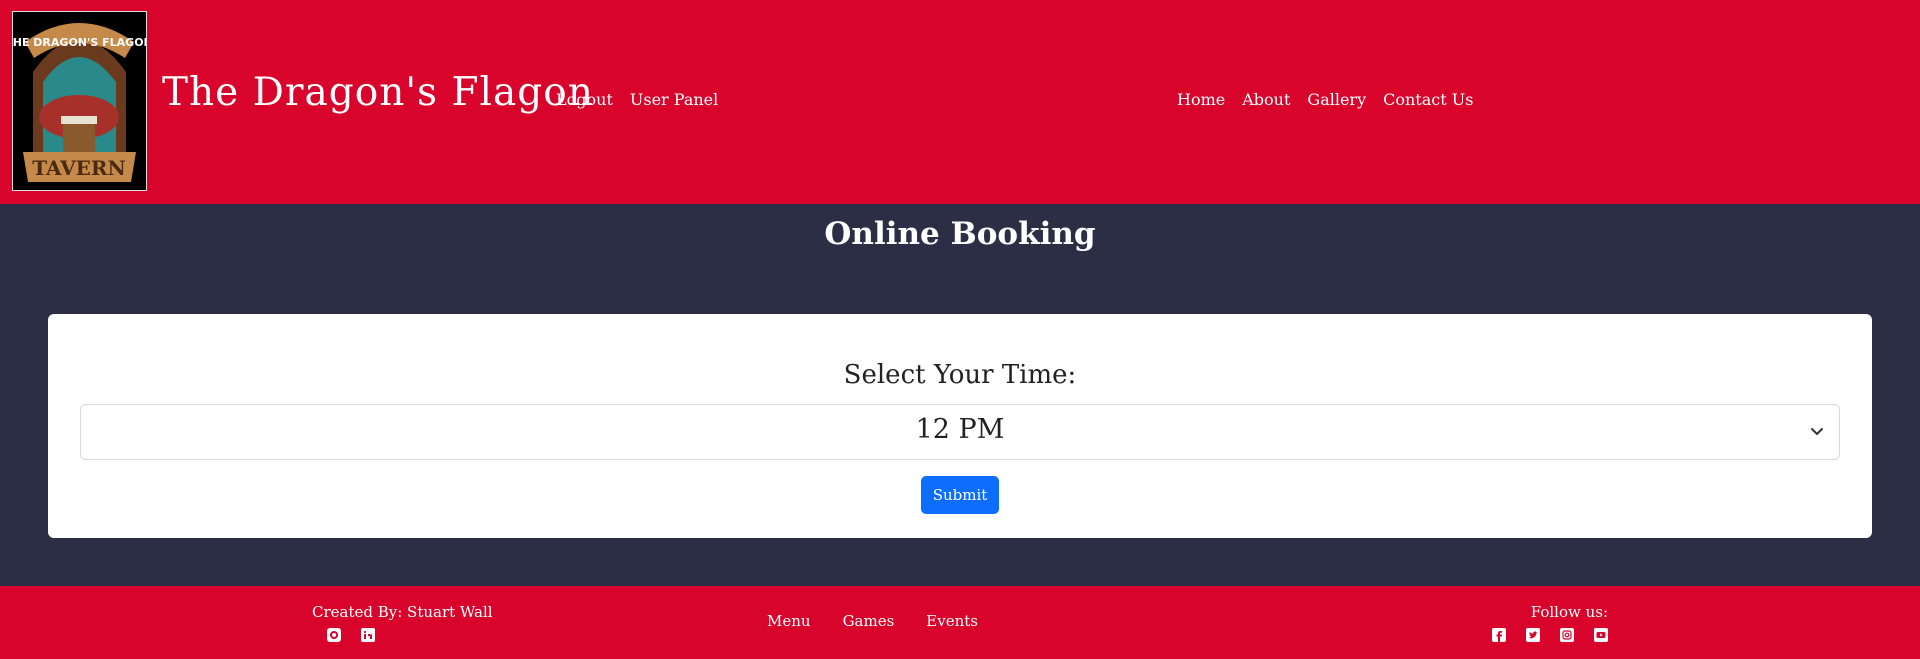 The image size is (1920, 659). What do you see at coordinates (368, 635) in the screenshot?
I see `linkedin-icon` at bounding box center [368, 635].